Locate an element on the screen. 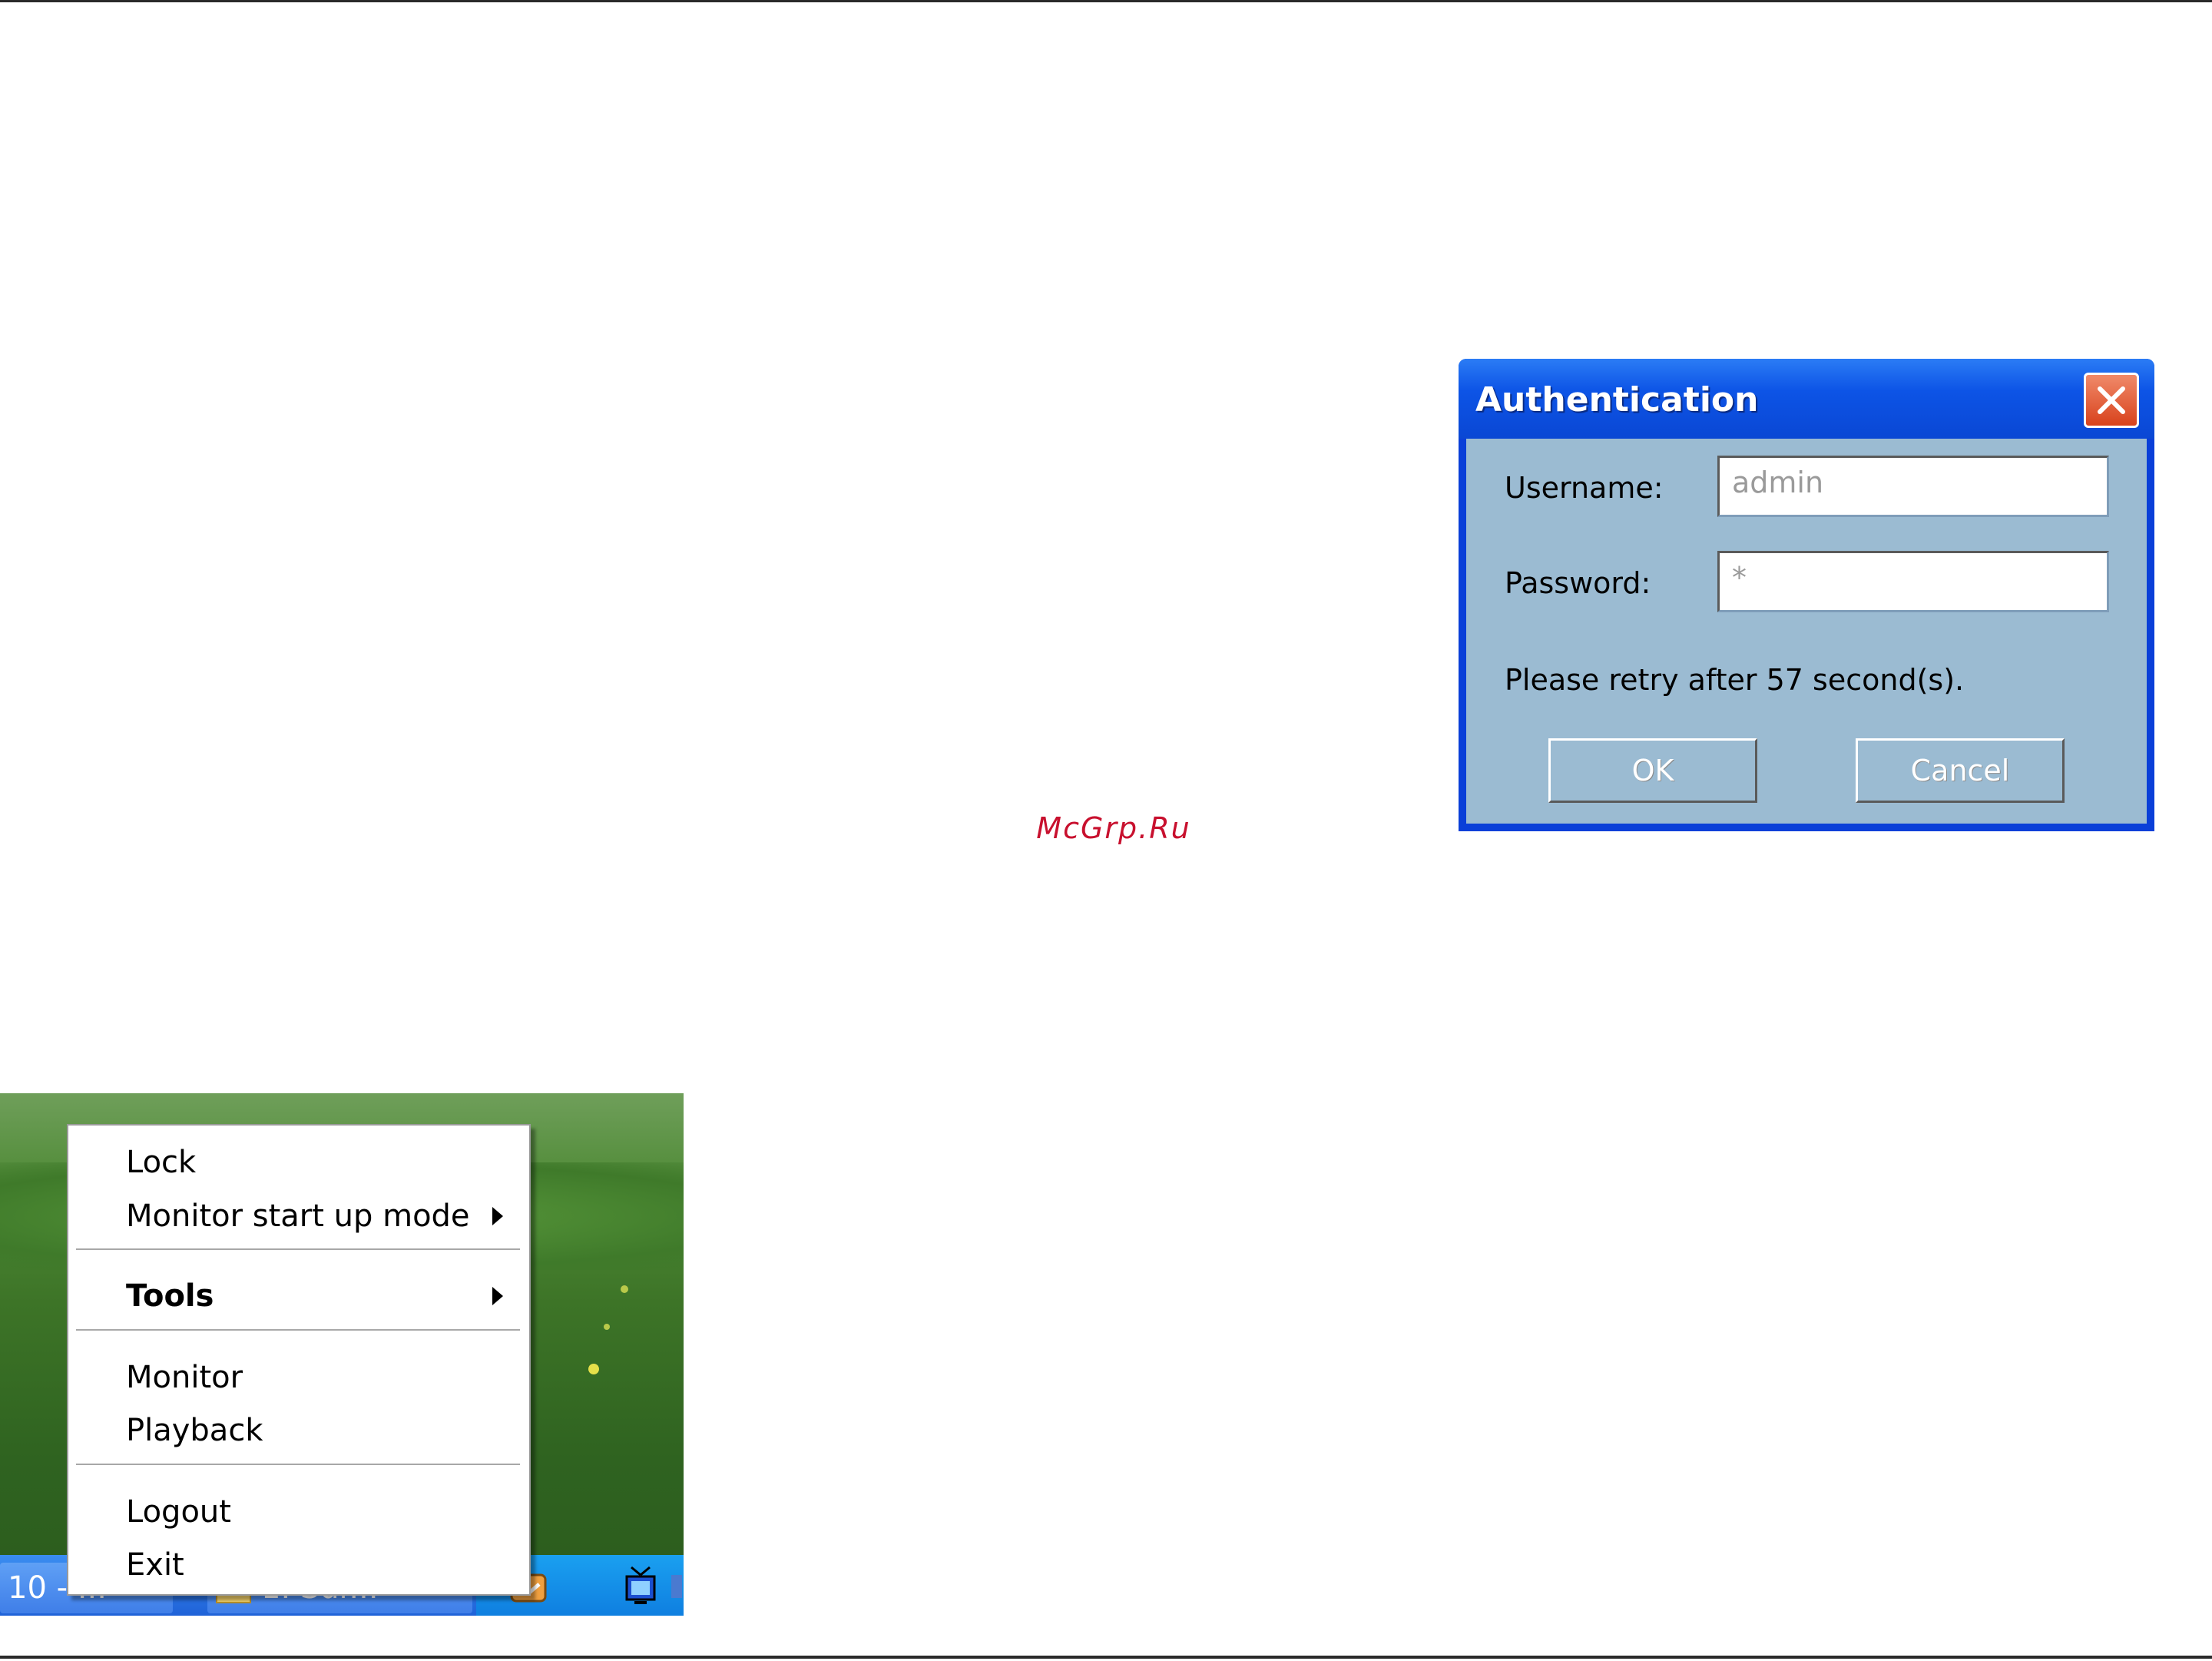  close-icon is located at coordinates (2112, 400).